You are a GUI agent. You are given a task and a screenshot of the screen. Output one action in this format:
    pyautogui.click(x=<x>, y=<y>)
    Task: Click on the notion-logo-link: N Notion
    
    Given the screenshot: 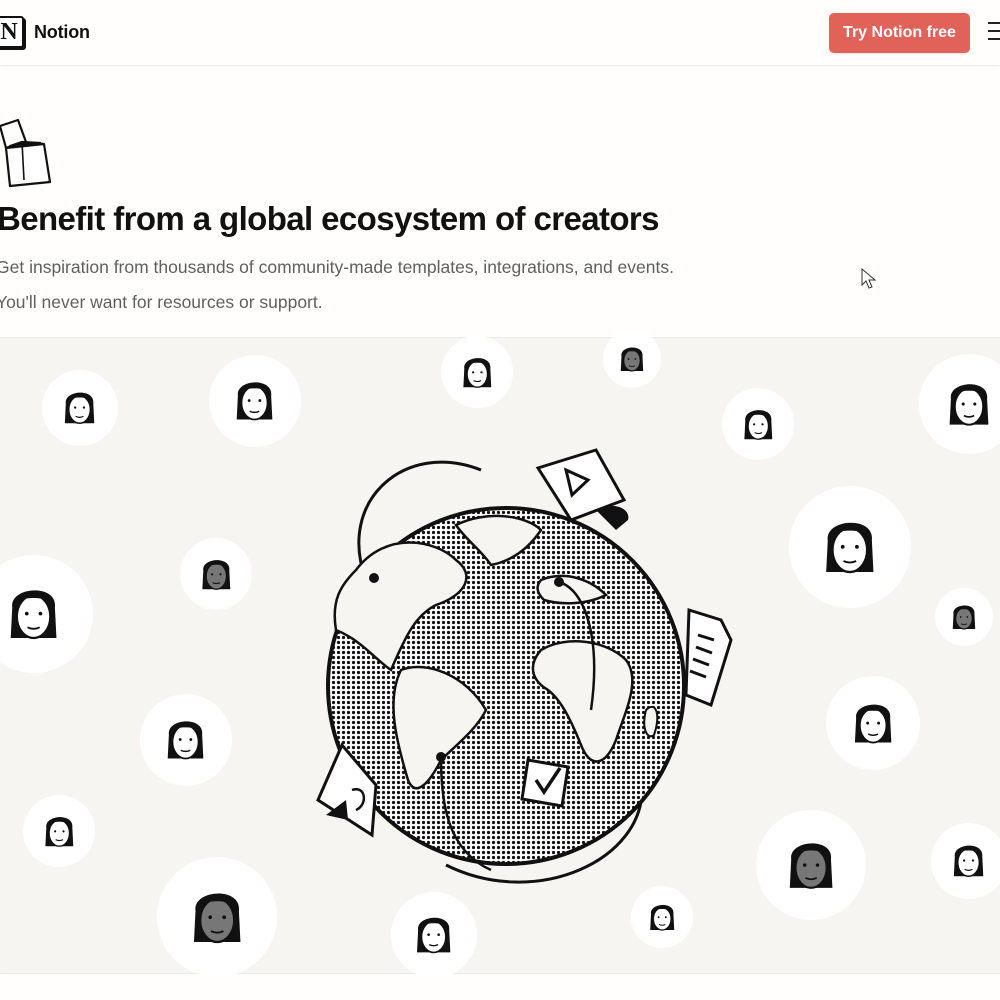 What is the action you would take?
    pyautogui.click(x=45, y=32)
    